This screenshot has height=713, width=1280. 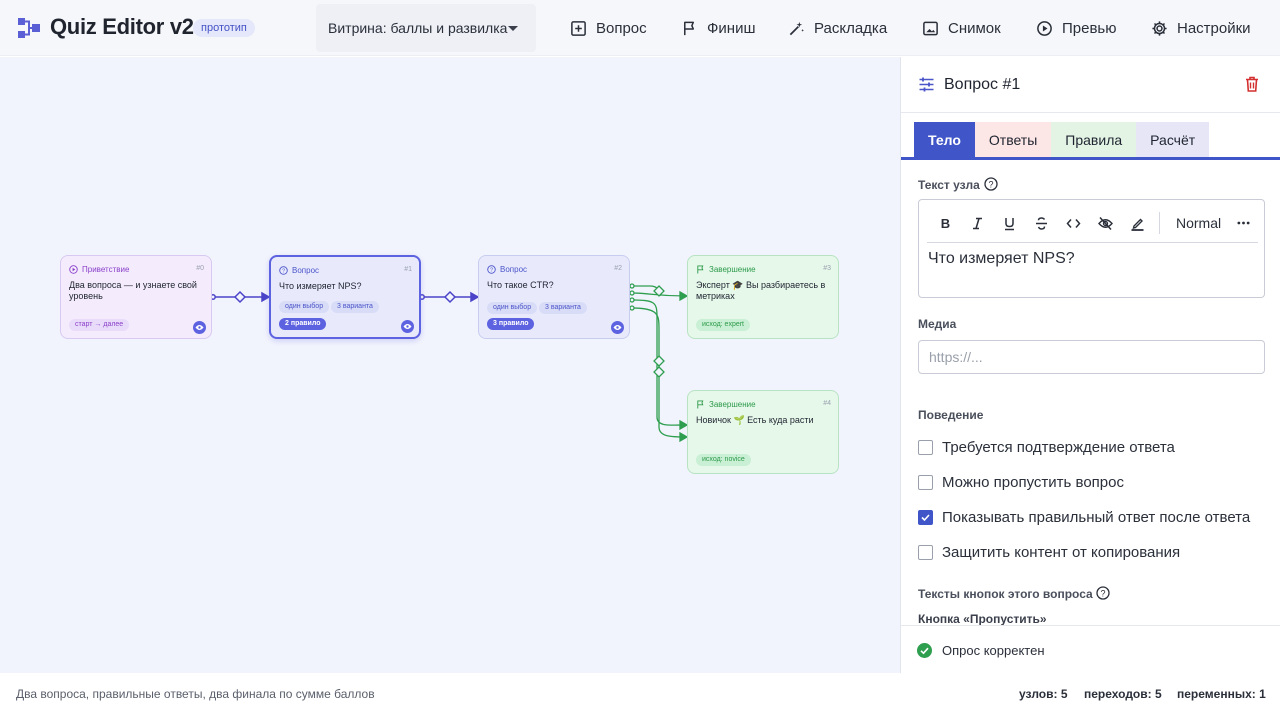 What do you see at coordinates (1091, 357) in the screenshot?
I see `media-url-input` at bounding box center [1091, 357].